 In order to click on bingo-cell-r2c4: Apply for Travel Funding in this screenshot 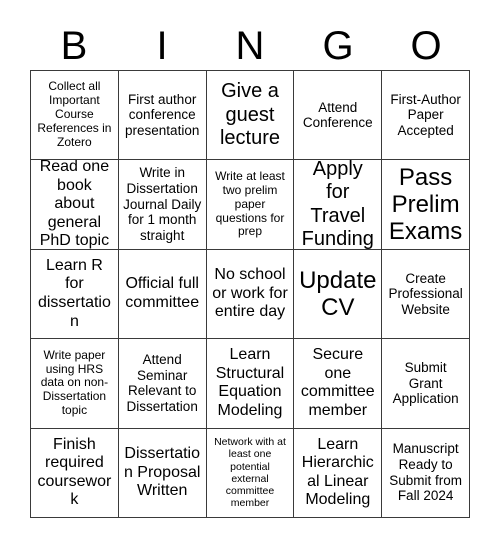, I will do `click(338, 205)`.